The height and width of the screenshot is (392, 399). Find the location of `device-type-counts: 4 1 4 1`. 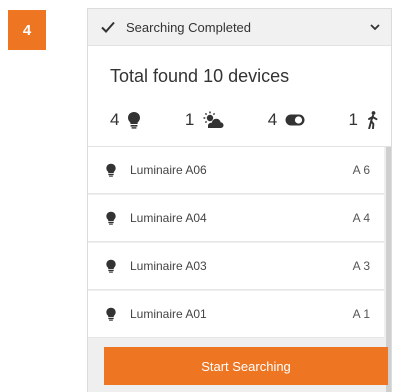

device-type-counts: 4 1 4 1 is located at coordinates (245, 120).